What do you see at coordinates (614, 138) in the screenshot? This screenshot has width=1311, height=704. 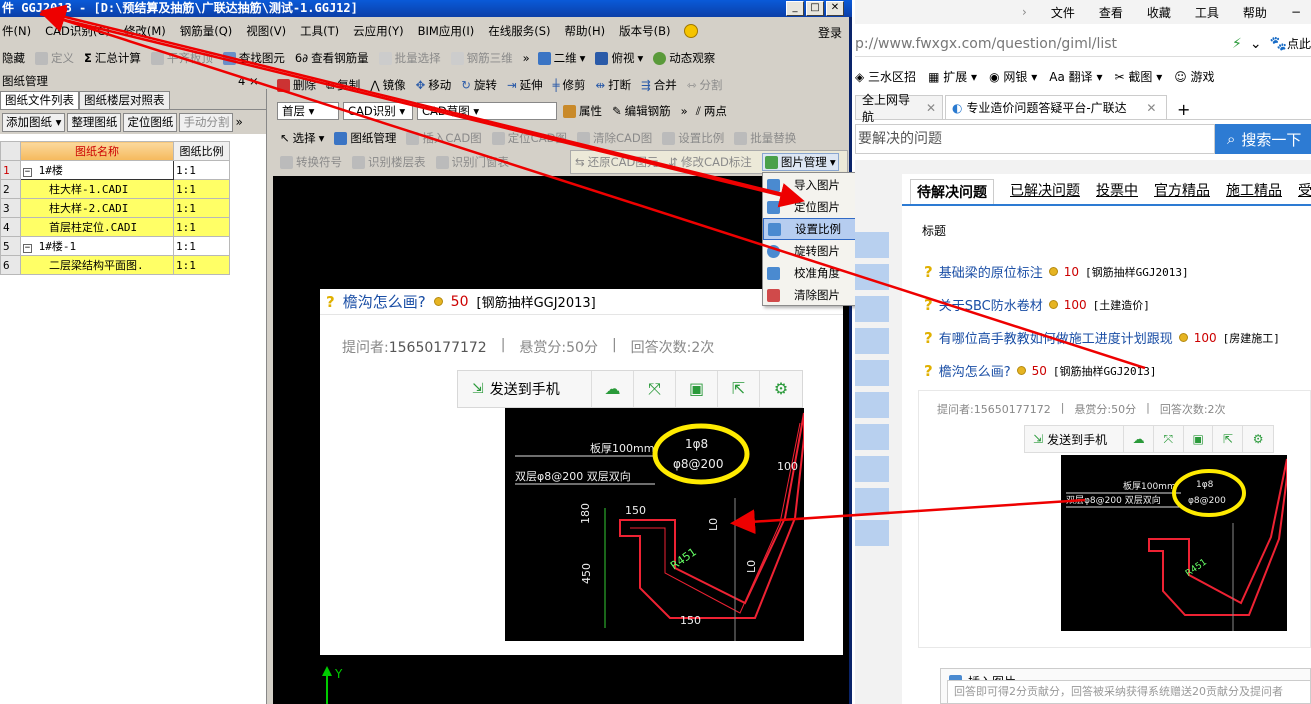 I see `clear-cad-button: 清除CAD图` at bounding box center [614, 138].